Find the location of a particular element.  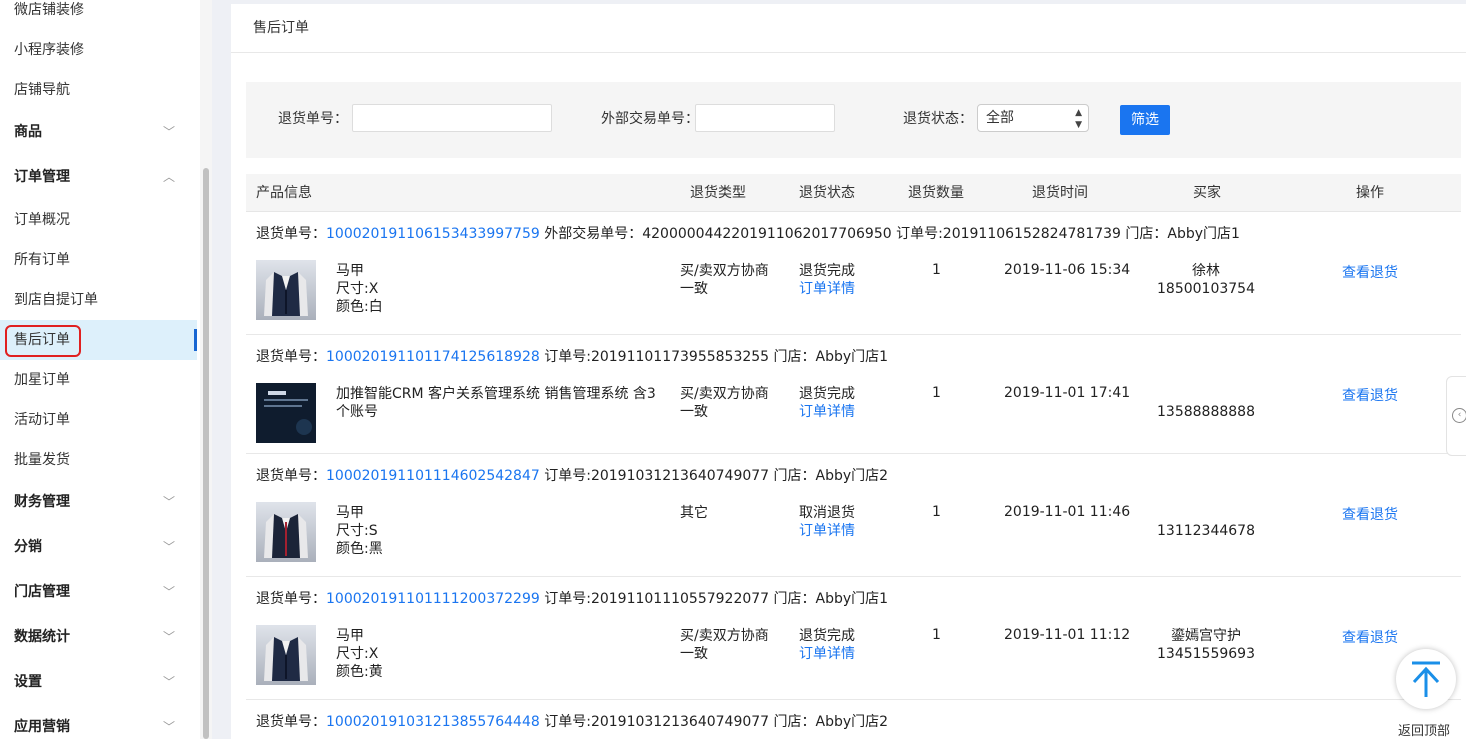

return-no-input is located at coordinates (452, 118).